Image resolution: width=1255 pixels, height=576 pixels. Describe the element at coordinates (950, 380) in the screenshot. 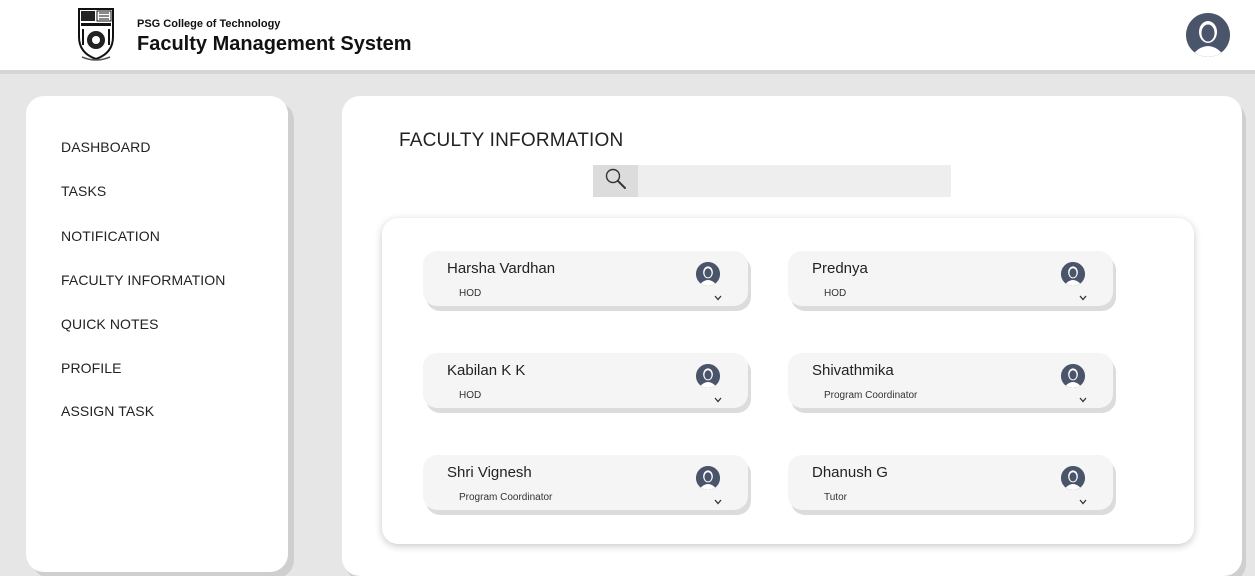

I see `faculty-card: Shivathmika Program Coordinator` at that location.